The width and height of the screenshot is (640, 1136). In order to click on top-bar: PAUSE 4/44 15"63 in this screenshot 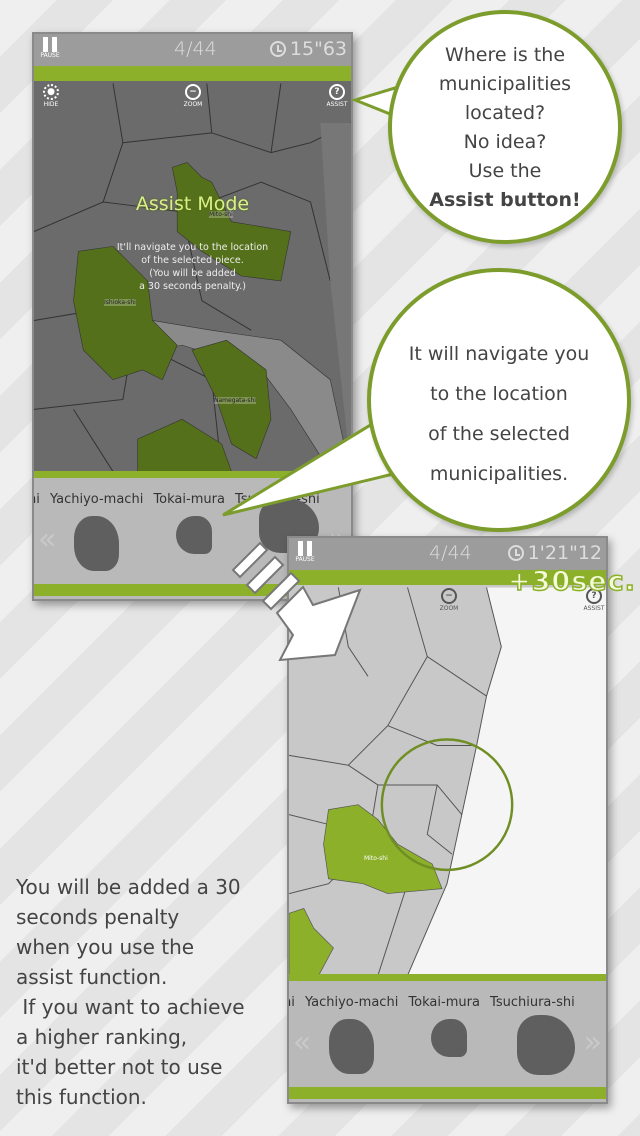, I will do `click(192, 50)`.